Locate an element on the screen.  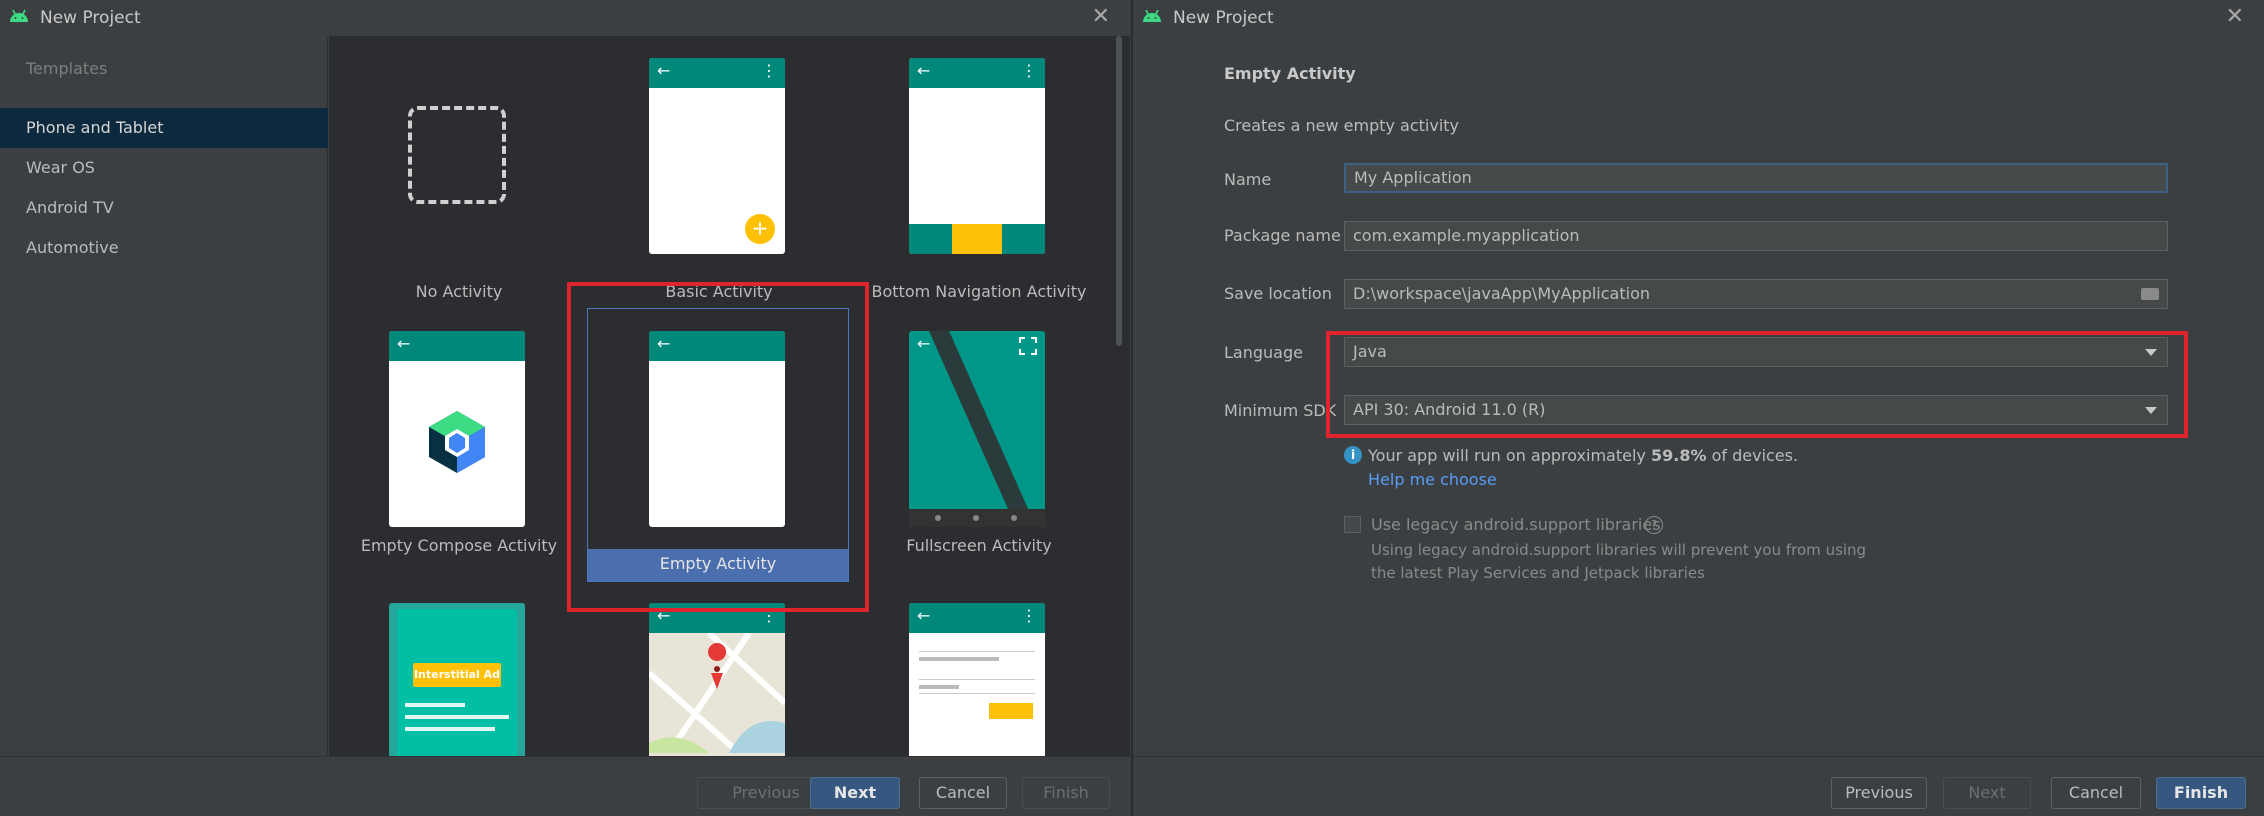
info-icon: i is located at coordinates (1353, 455).